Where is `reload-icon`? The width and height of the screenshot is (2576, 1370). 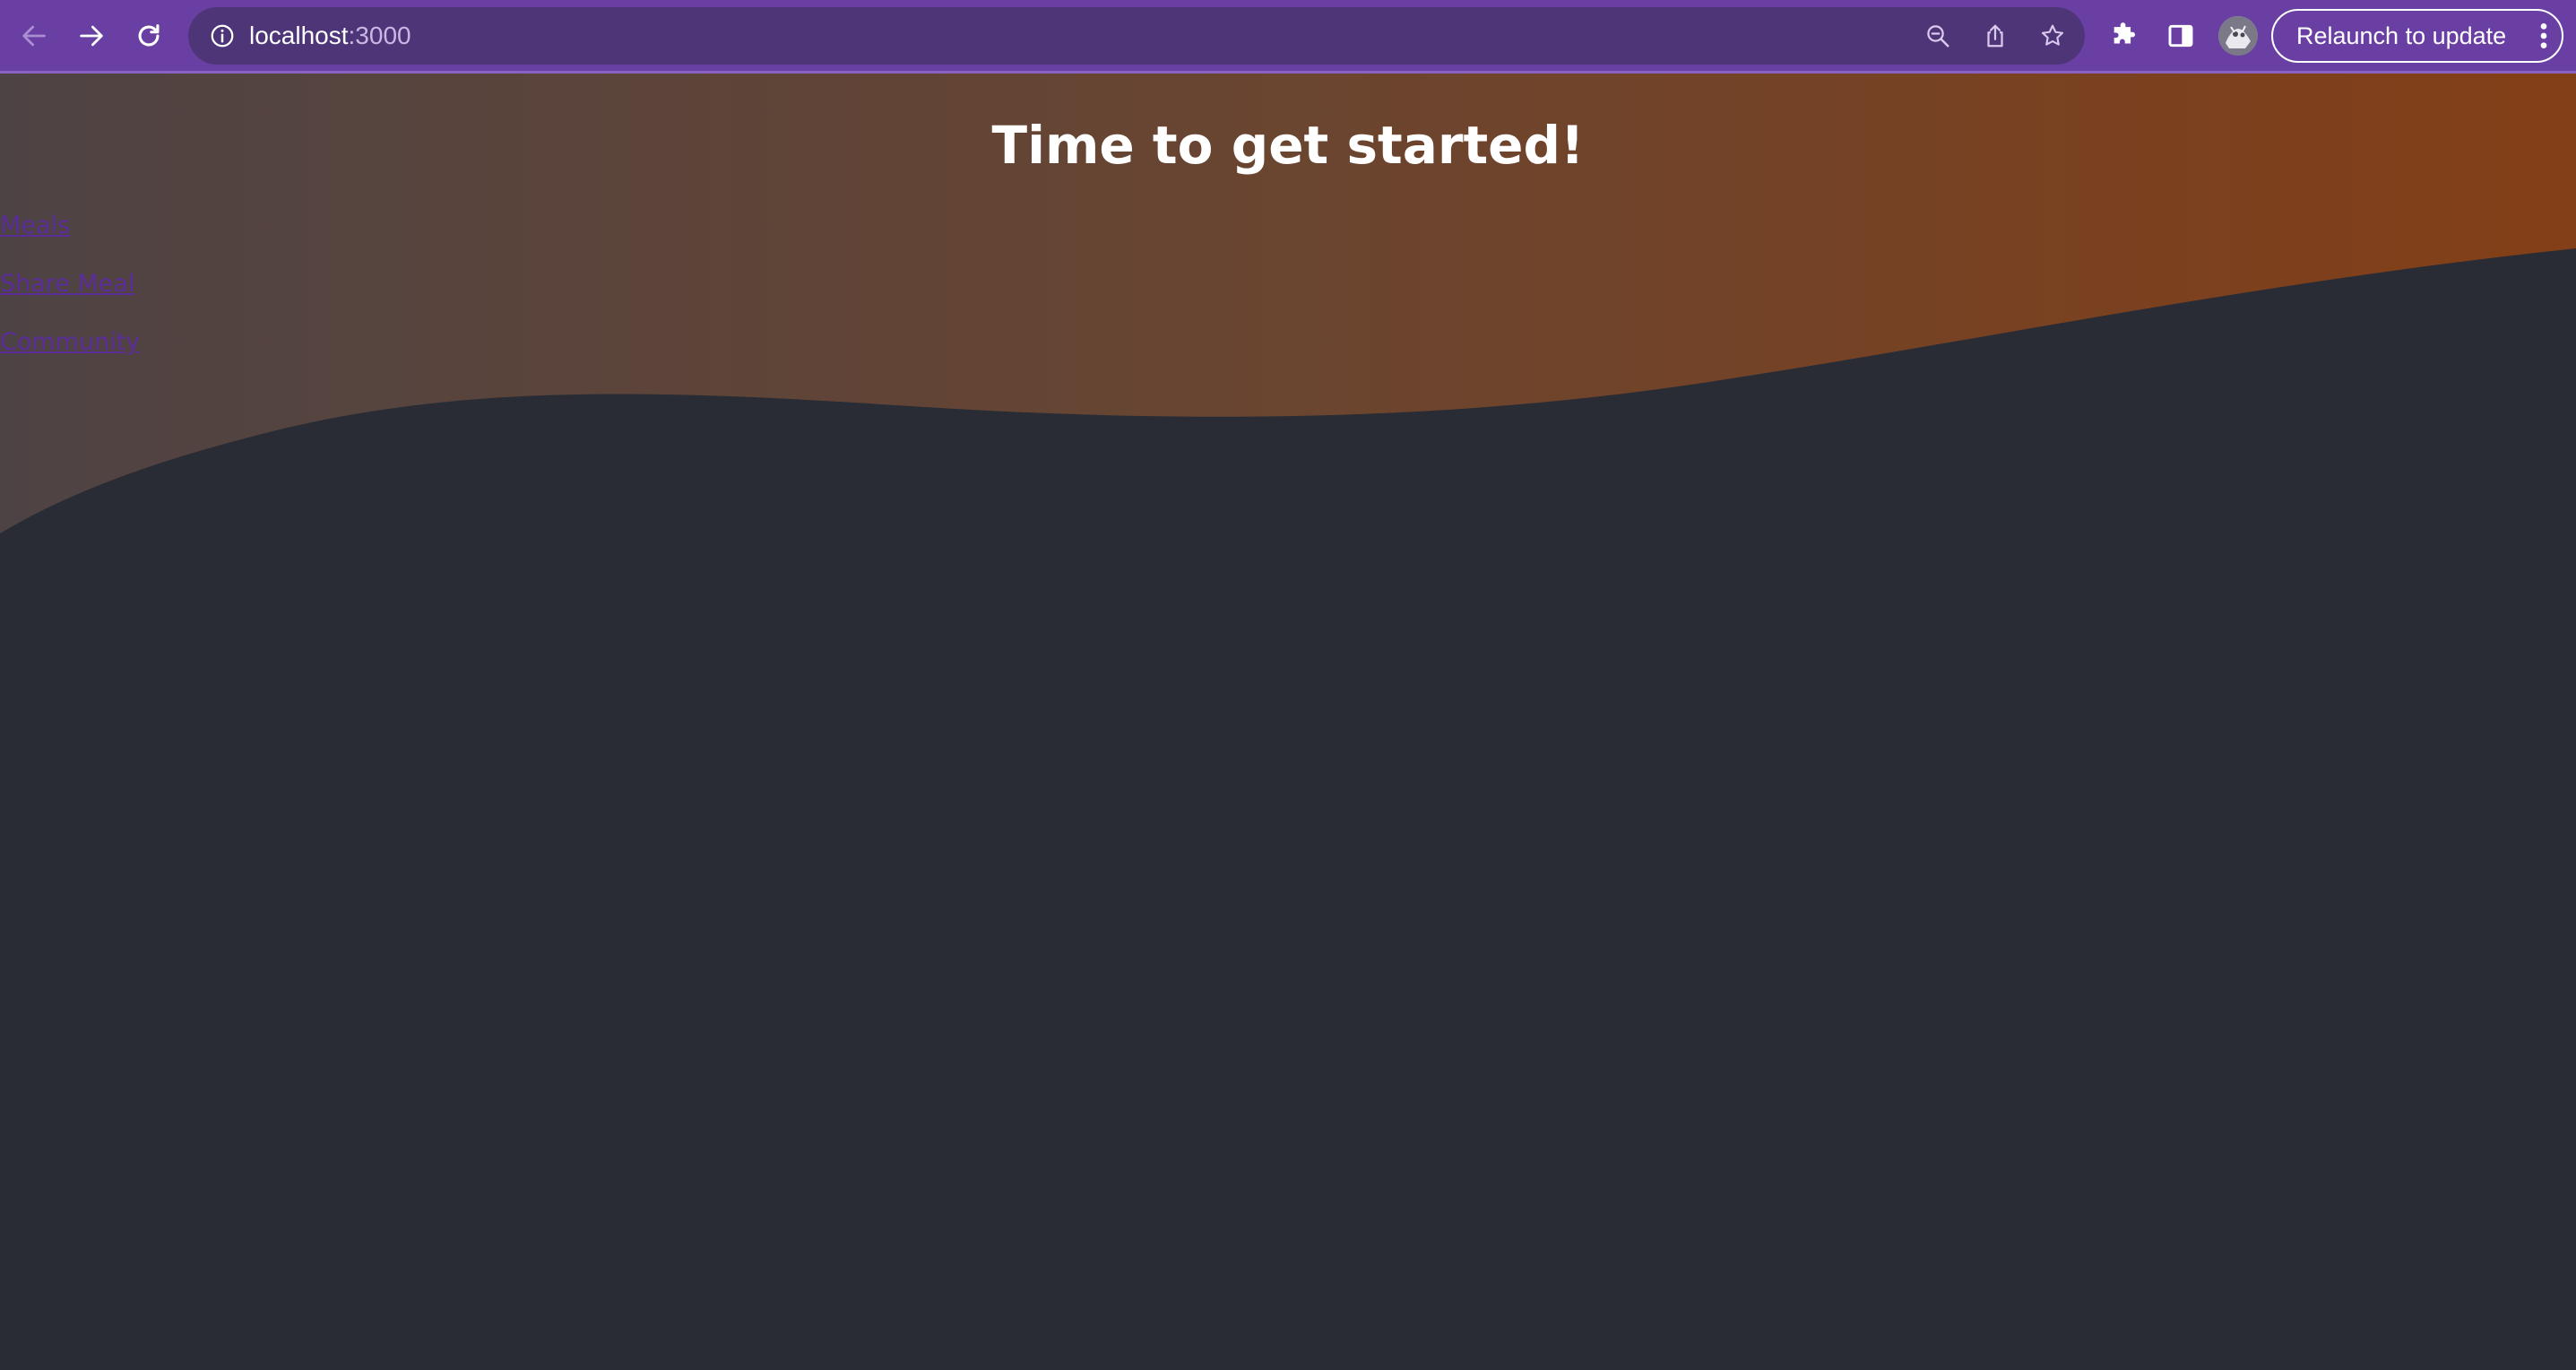
reload-icon is located at coordinates (149, 35).